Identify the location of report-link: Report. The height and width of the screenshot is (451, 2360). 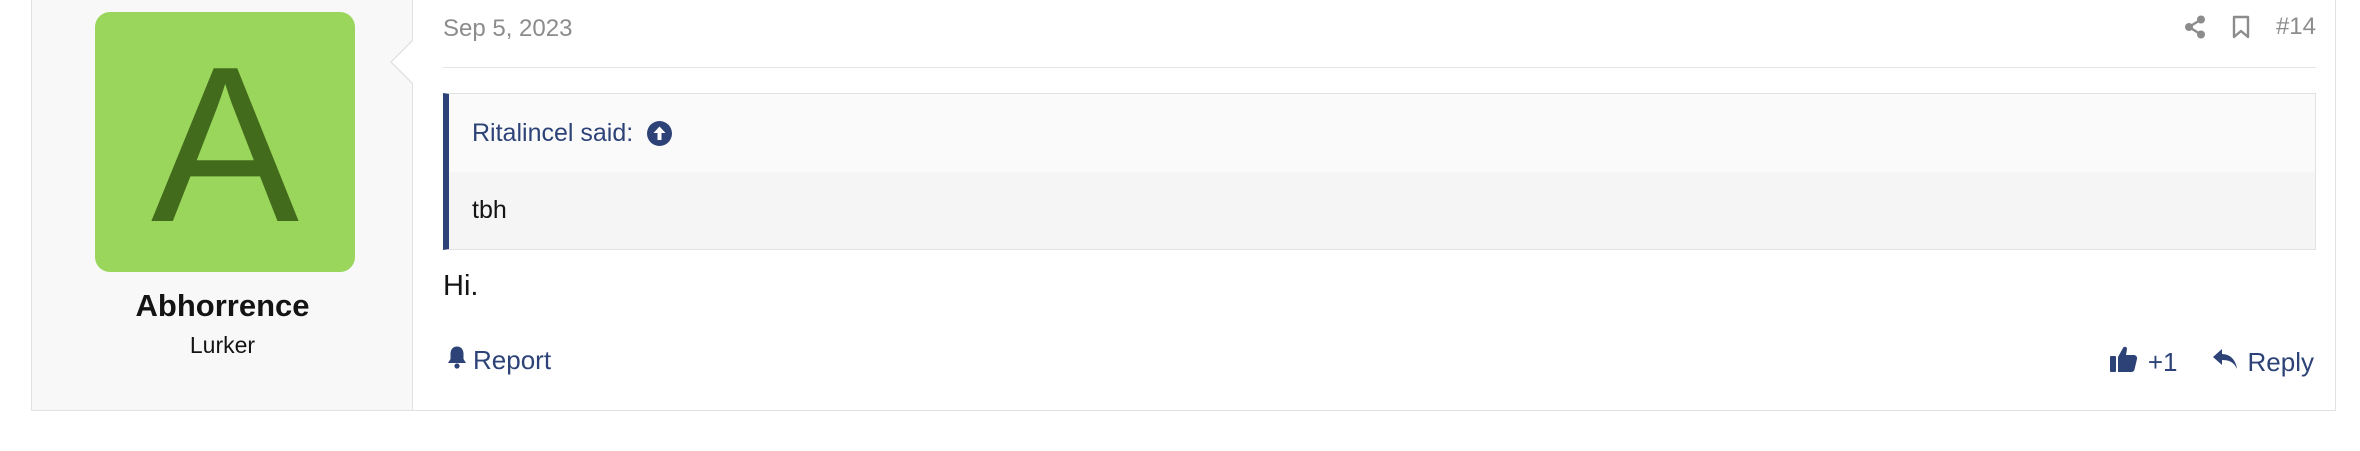
(499, 360).